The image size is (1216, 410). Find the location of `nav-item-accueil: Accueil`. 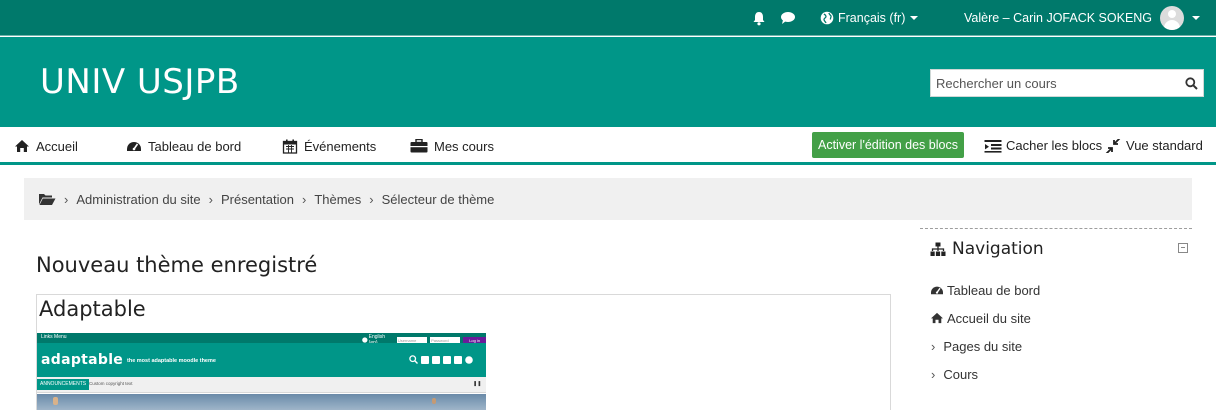

nav-item-accueil: Accueil is located at coordinates (46, 146).